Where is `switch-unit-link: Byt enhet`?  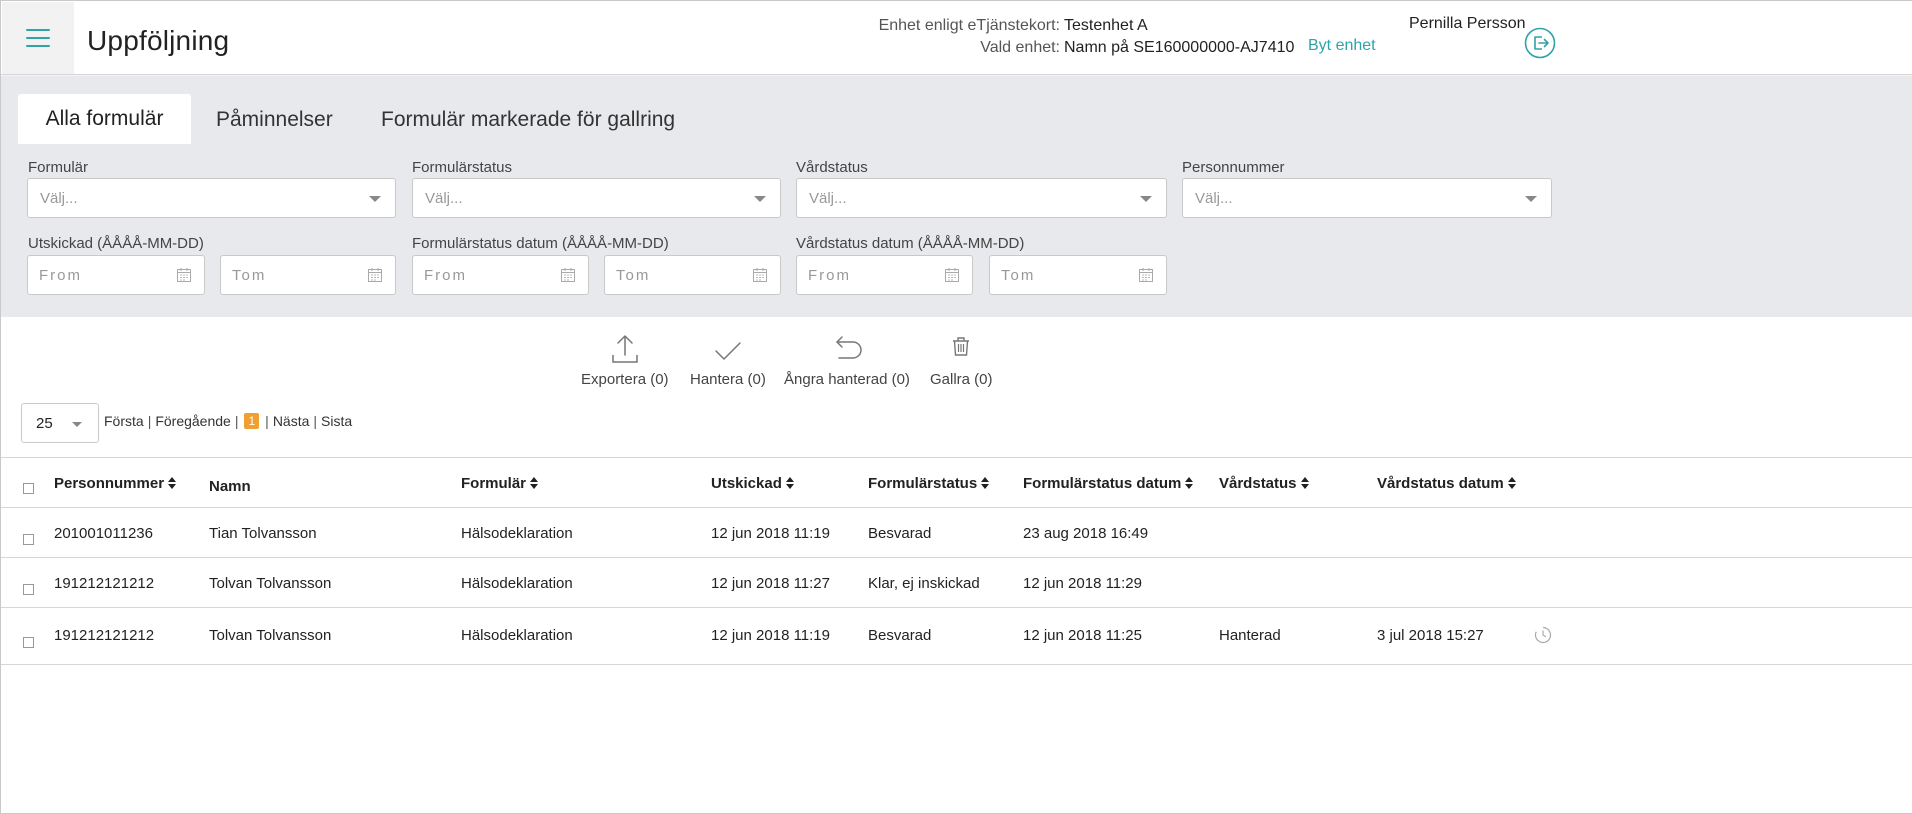 switch-unit-link: Byt enhet is located at coordinates (1342, 46).